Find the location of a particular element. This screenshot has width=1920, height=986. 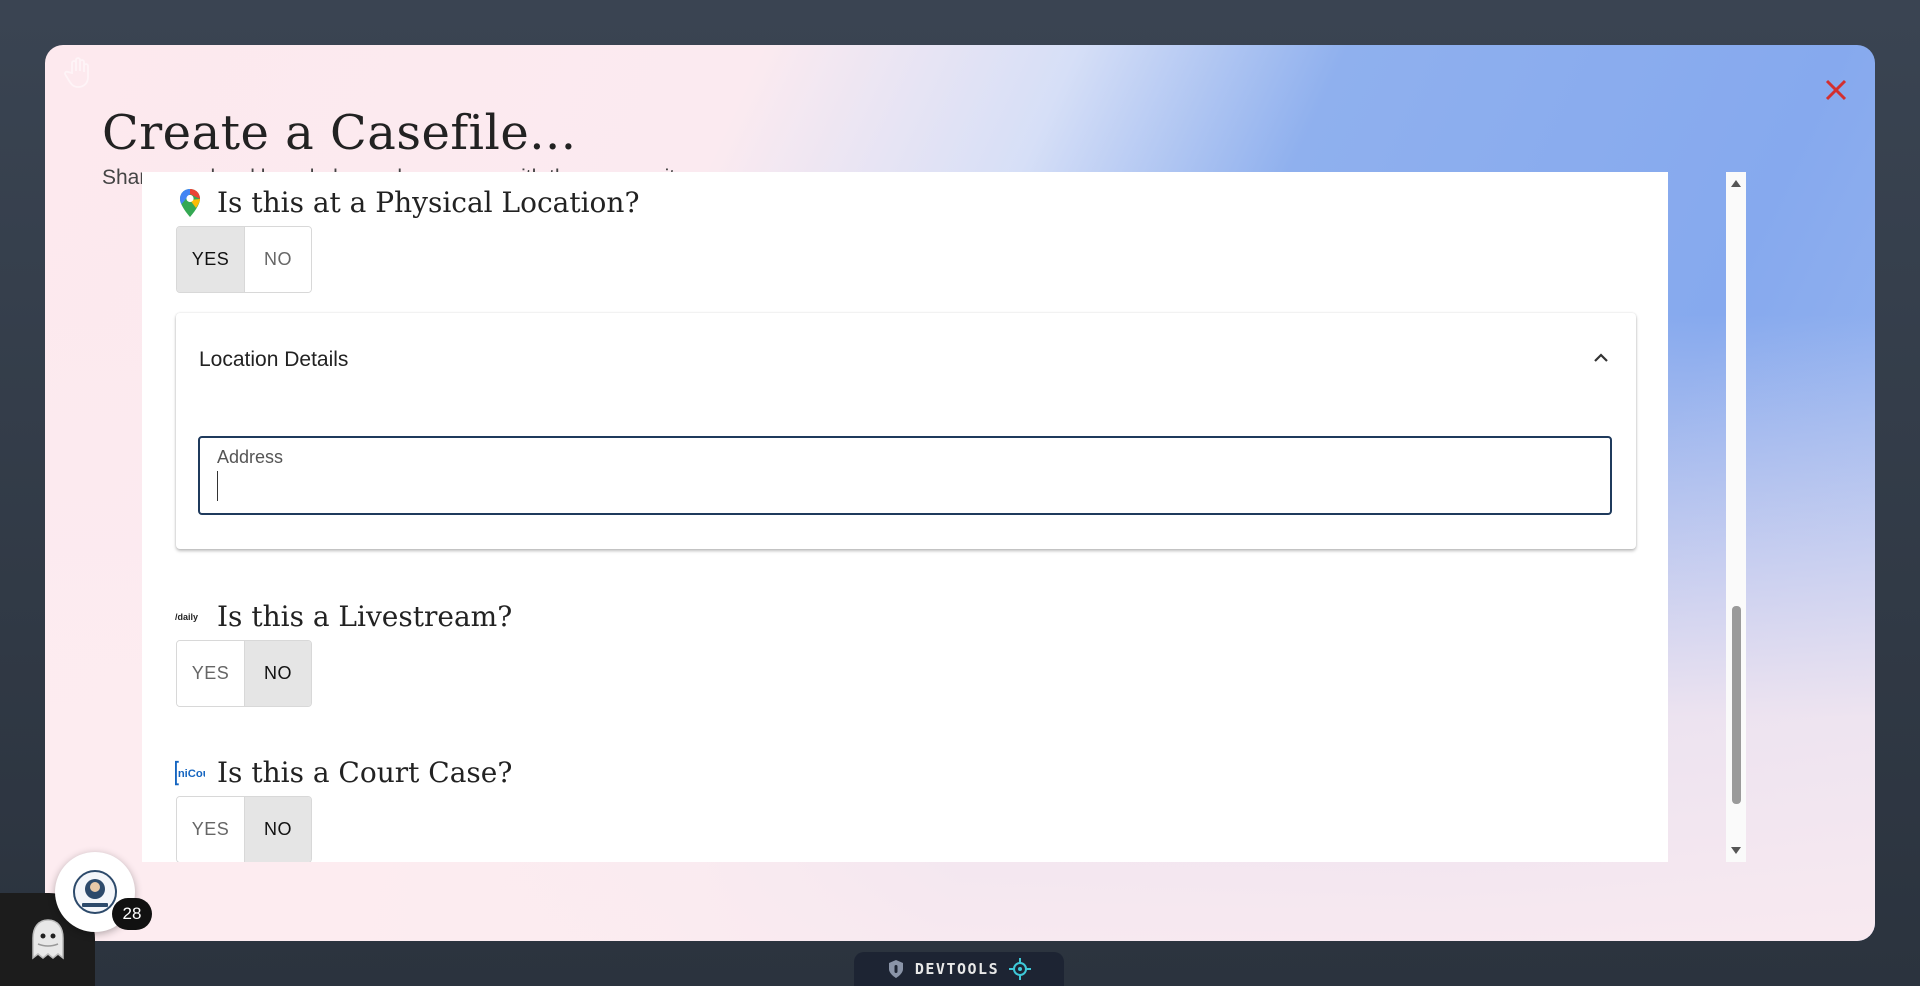

crosshair-icon is located at coordinates (1020, 969).